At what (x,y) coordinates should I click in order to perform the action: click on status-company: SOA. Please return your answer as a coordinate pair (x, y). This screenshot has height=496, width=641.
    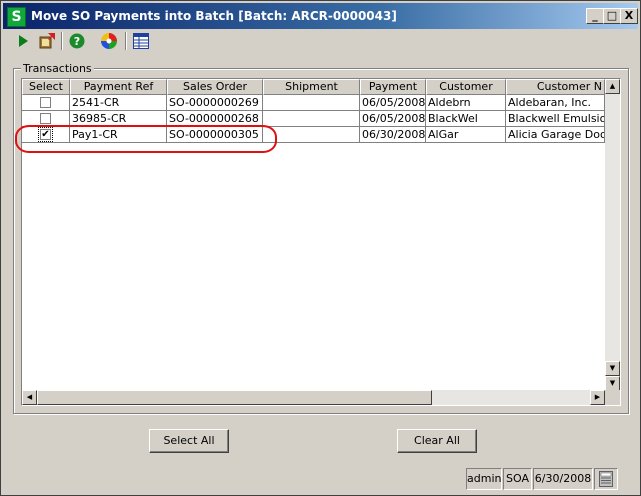
    Looking at the image, I should click on (517, 479).